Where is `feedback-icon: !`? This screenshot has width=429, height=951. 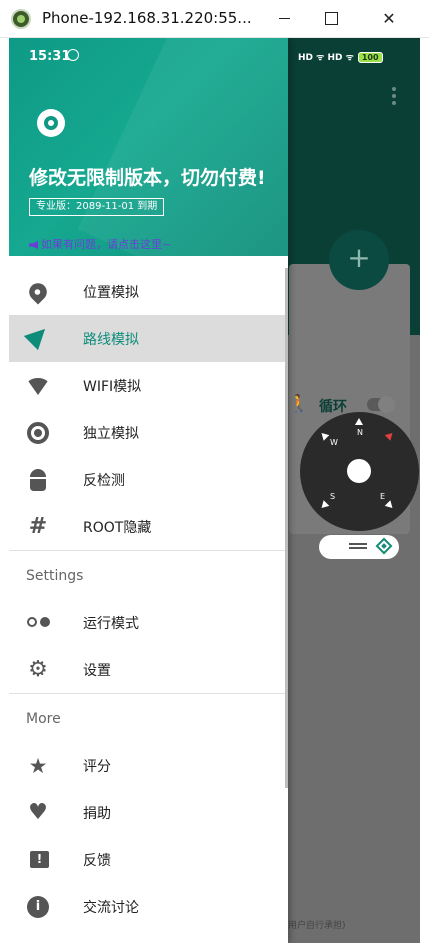
feedback-icon: ! is located at coordinates (39, 859).